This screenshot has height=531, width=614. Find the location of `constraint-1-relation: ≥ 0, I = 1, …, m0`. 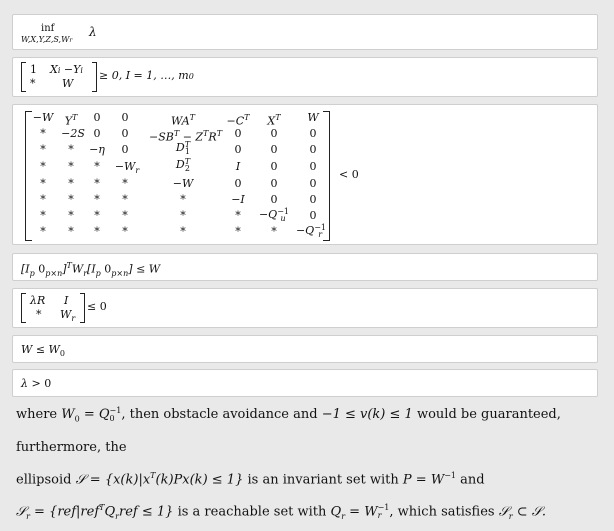

constraint-1-relation: ≥ 0, I = 1, …, m0 is located at coordinates (146, 75).